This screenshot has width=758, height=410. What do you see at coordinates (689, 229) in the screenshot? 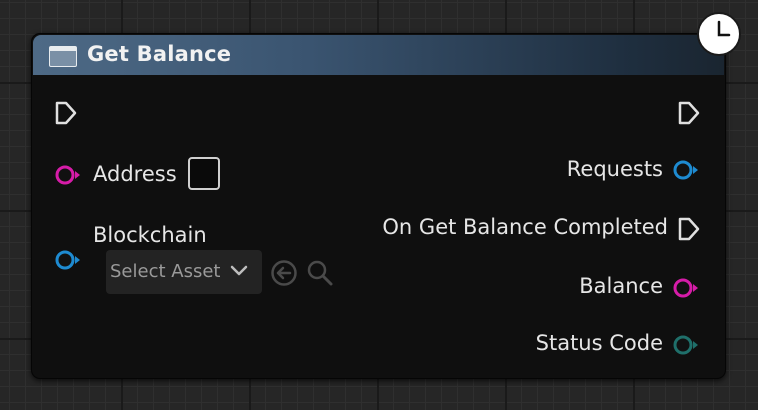
I see `completed-exec-pin` at bounding box center [689, 229].